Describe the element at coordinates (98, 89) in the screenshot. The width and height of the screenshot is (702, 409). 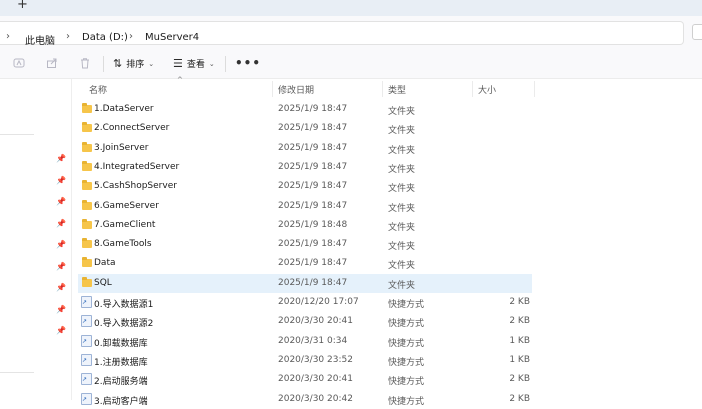
I see `column-header-name: 名称` at that location.